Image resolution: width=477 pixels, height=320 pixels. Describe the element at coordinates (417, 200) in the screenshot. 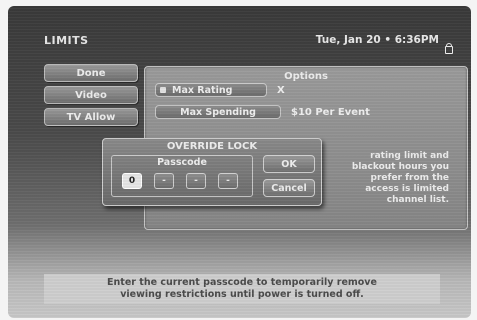

I see `description-line: channel list.` at that location.